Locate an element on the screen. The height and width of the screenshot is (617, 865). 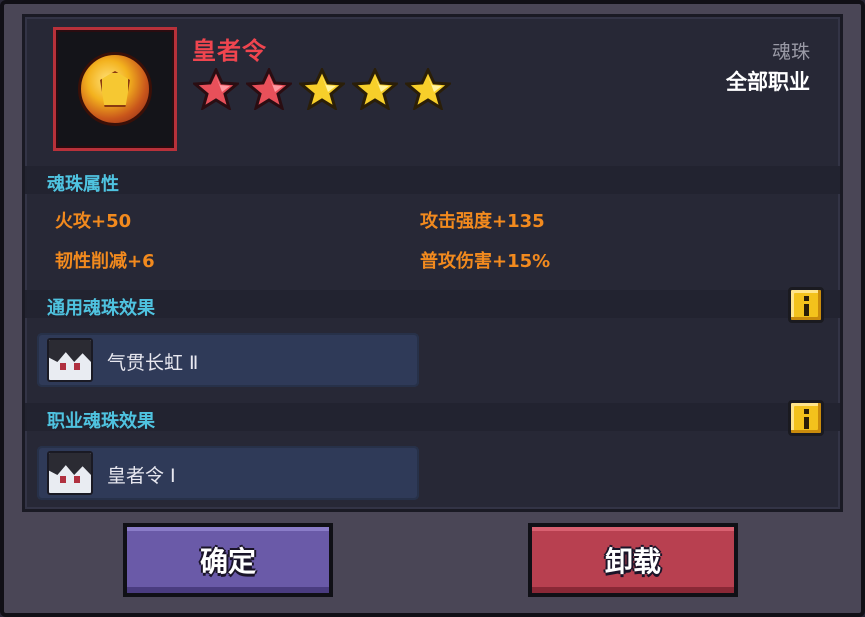
confirm-button: 确定 is located at coordinates (228, 560).